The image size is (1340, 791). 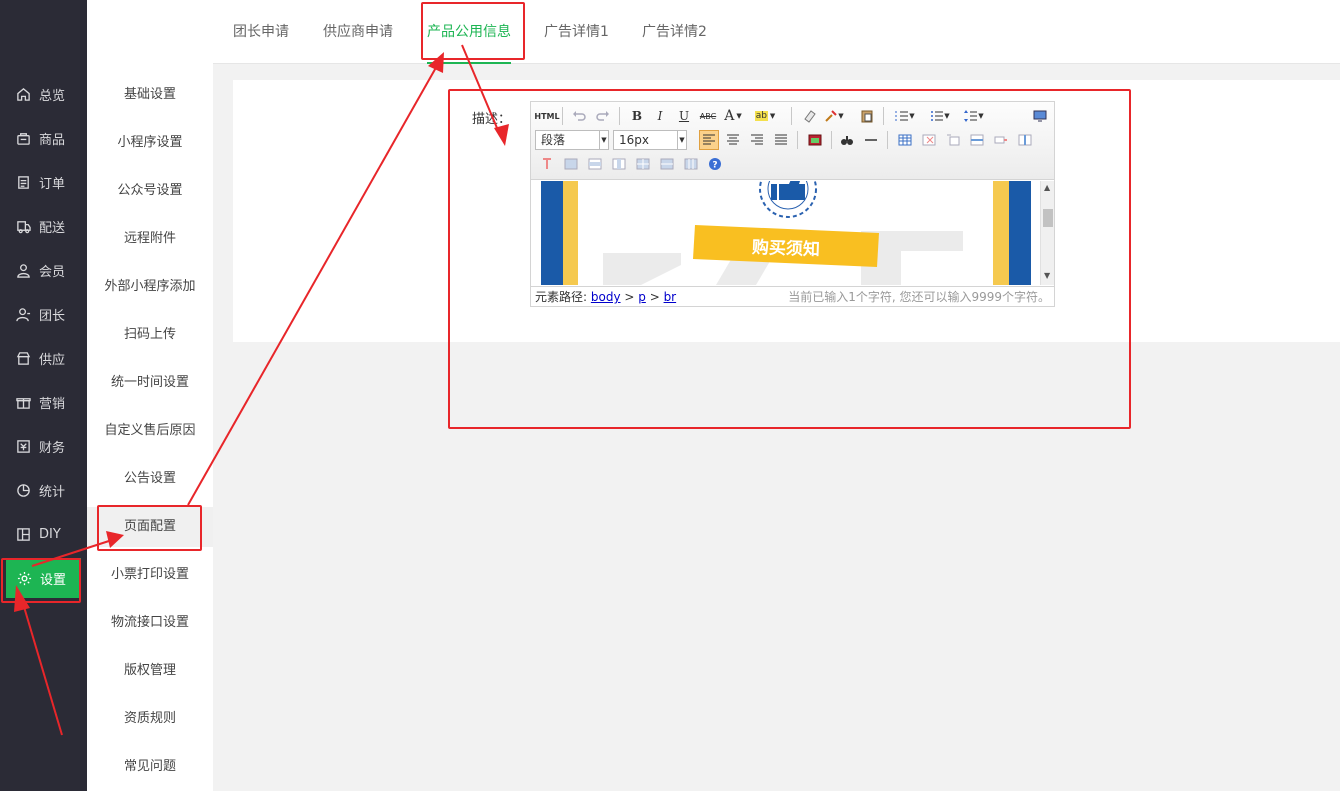 I want to click on sidebar-item-leader: 团长, so click(x=43, y=314).